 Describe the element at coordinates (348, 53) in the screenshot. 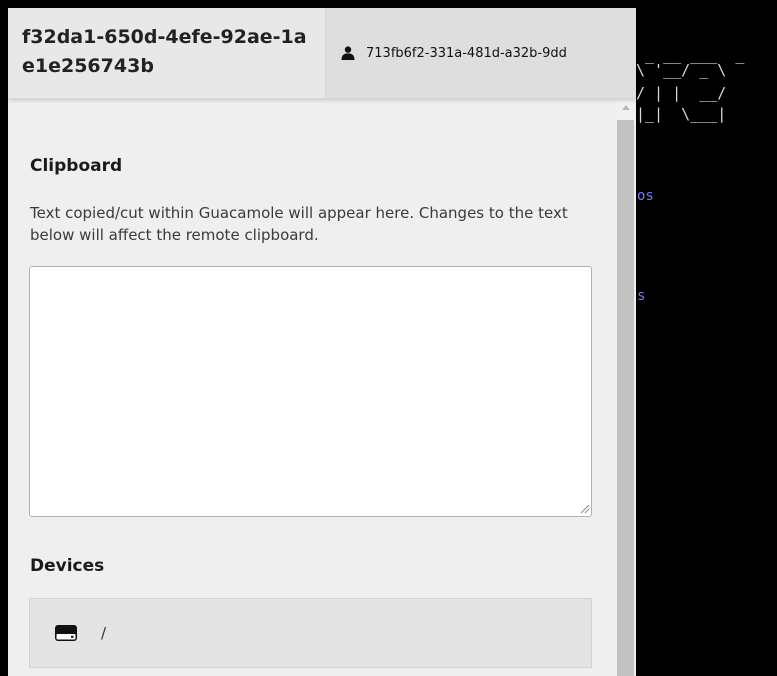

I see `user-icon` at that location.